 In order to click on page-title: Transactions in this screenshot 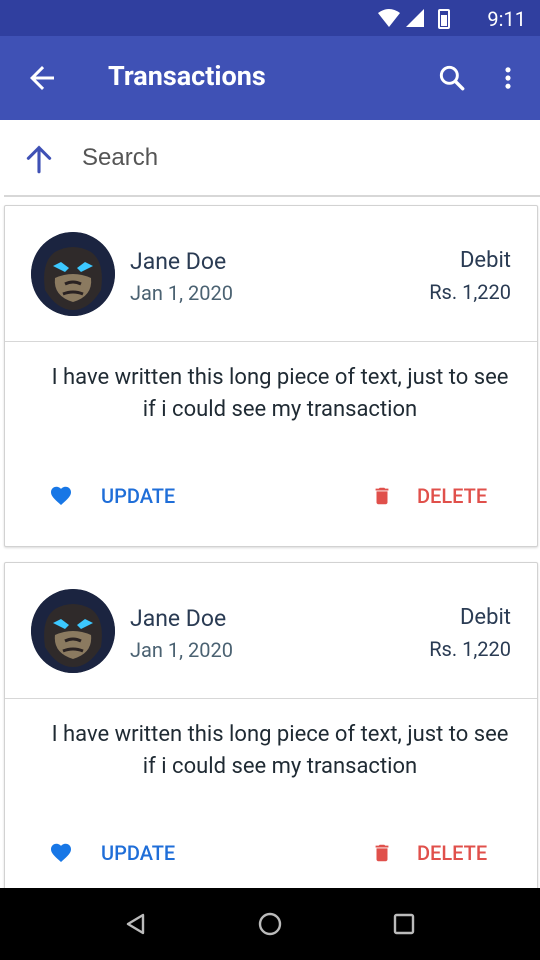, I will do `click(187, 76)`.